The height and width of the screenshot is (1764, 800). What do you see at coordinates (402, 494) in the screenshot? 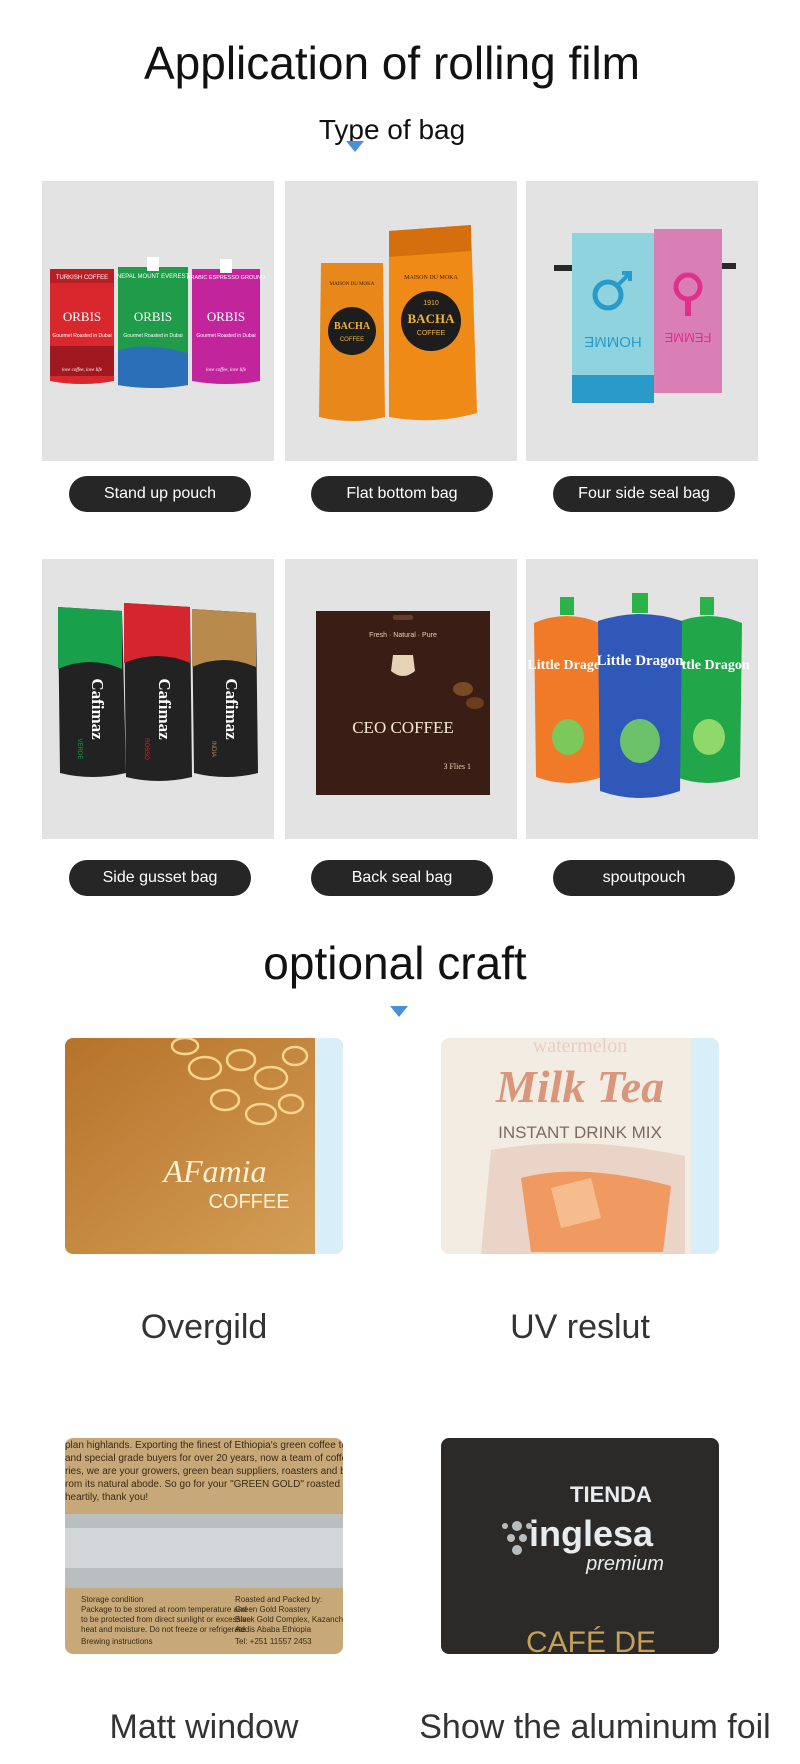
I see `bag-type-label-flat-bottom: Flat bottom bag` at bounding box center [402, 494].